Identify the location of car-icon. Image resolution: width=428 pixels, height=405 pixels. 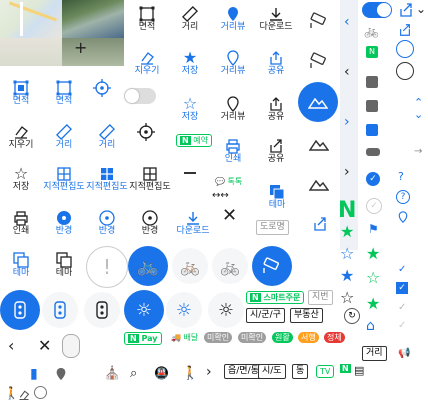
(373, 152).